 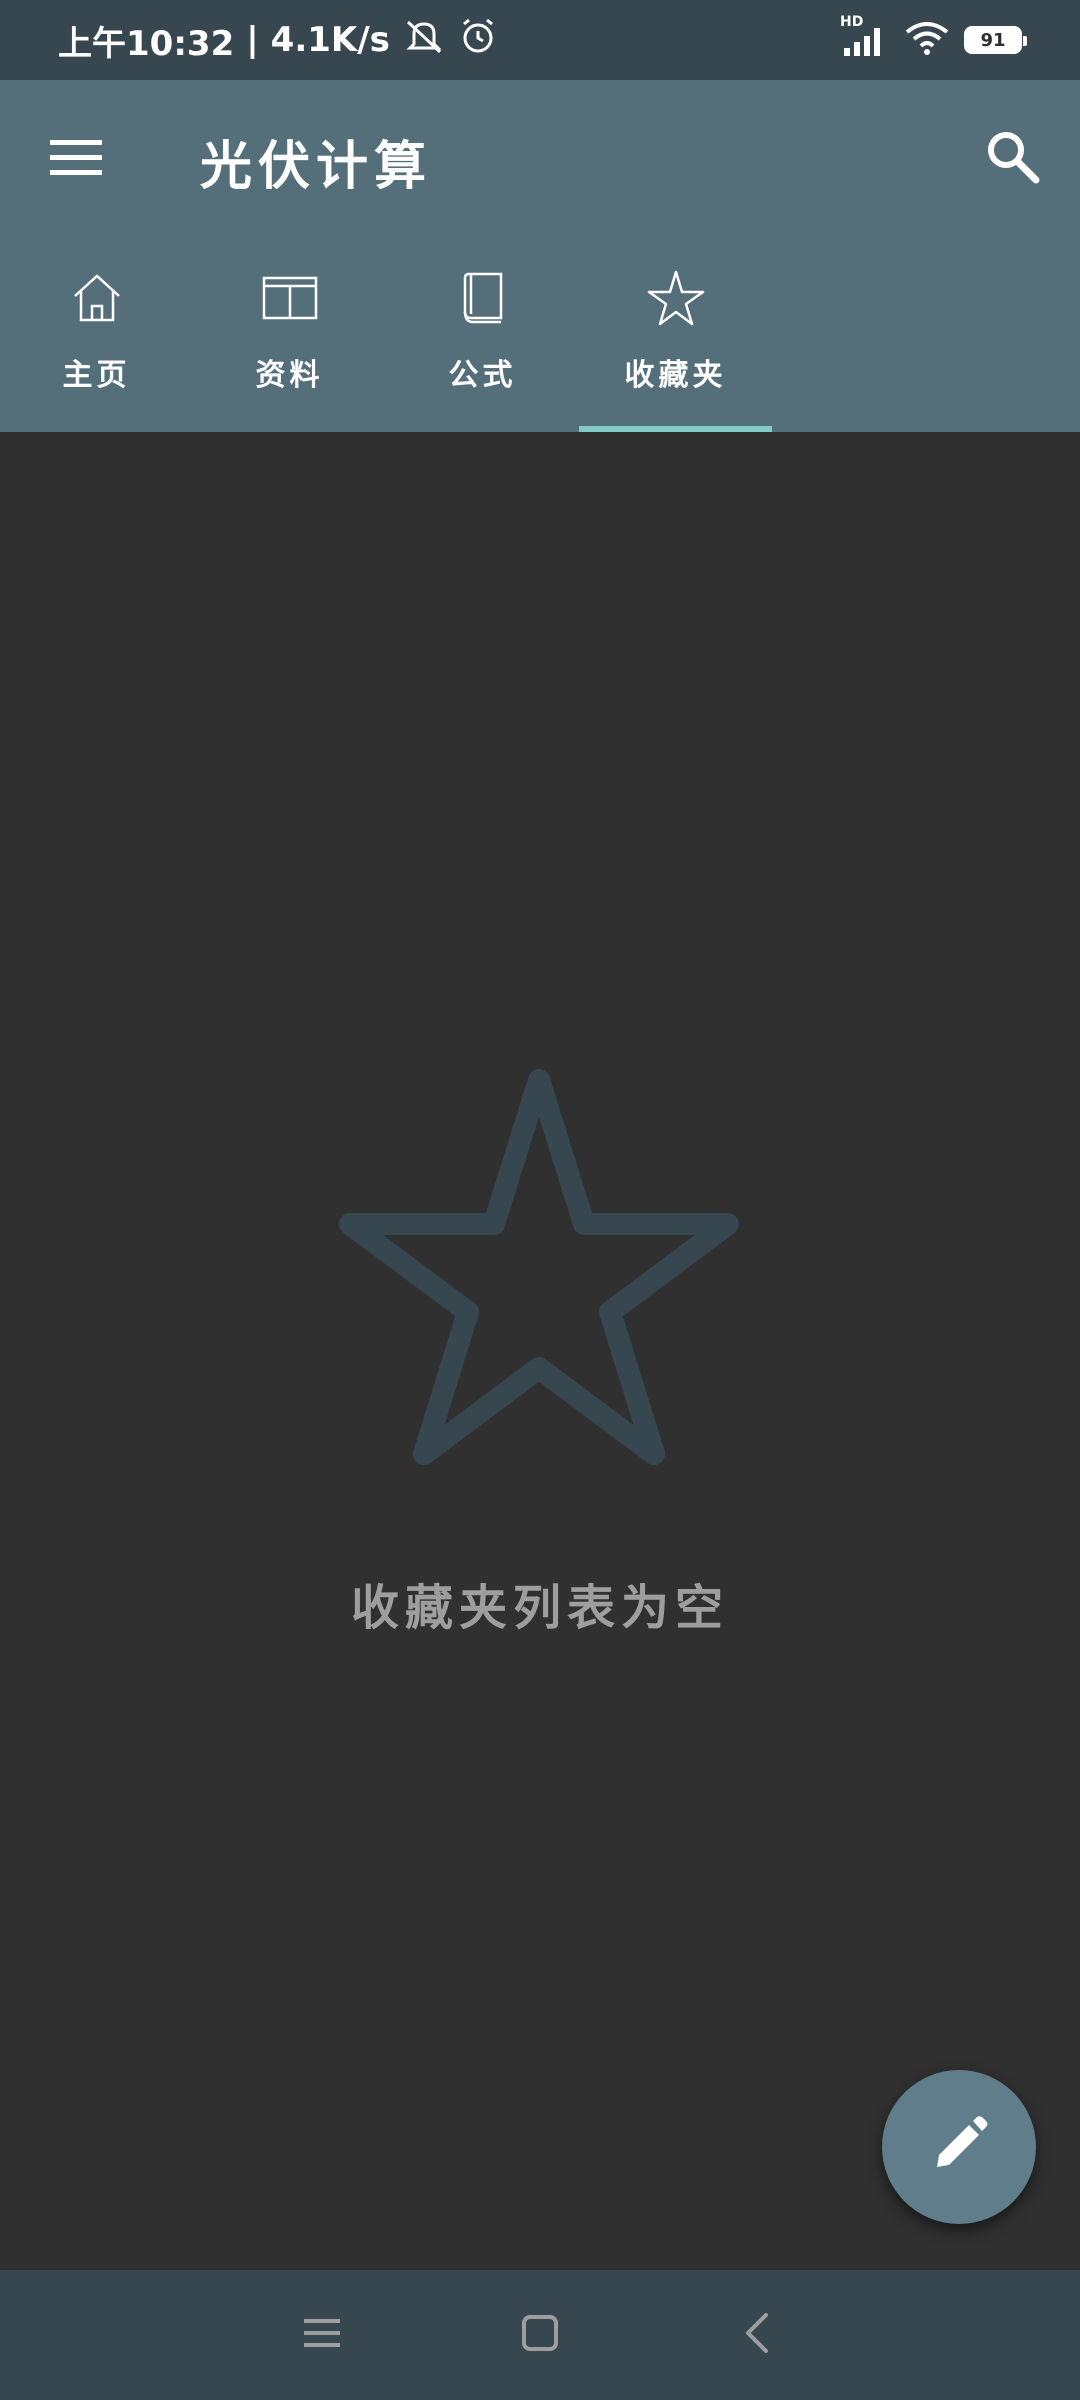 What do you see at coordinates (483, 298) in the screenshot?
I see `book-icon` at bounding box center [483, 298].